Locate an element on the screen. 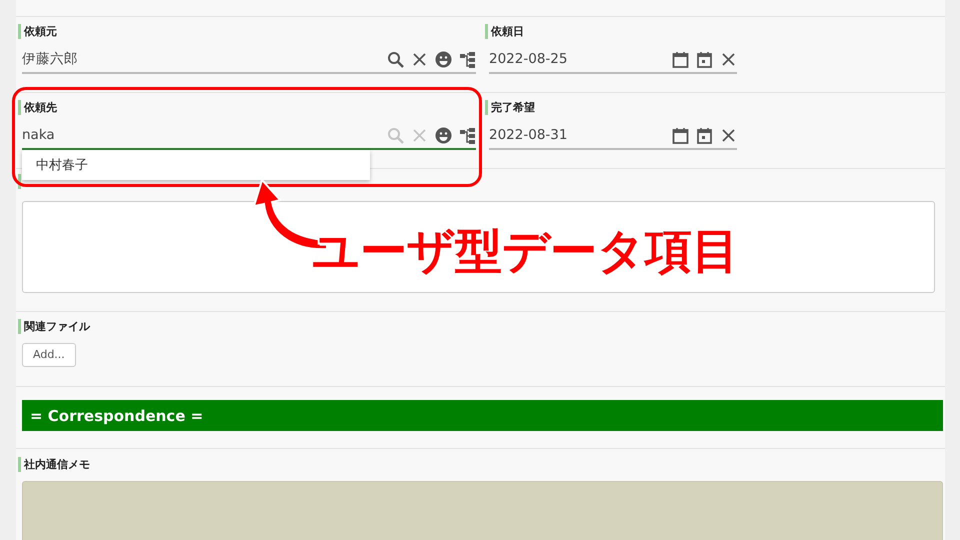  user-field: 伊藤六郎 is located at coordinates (249, 61).